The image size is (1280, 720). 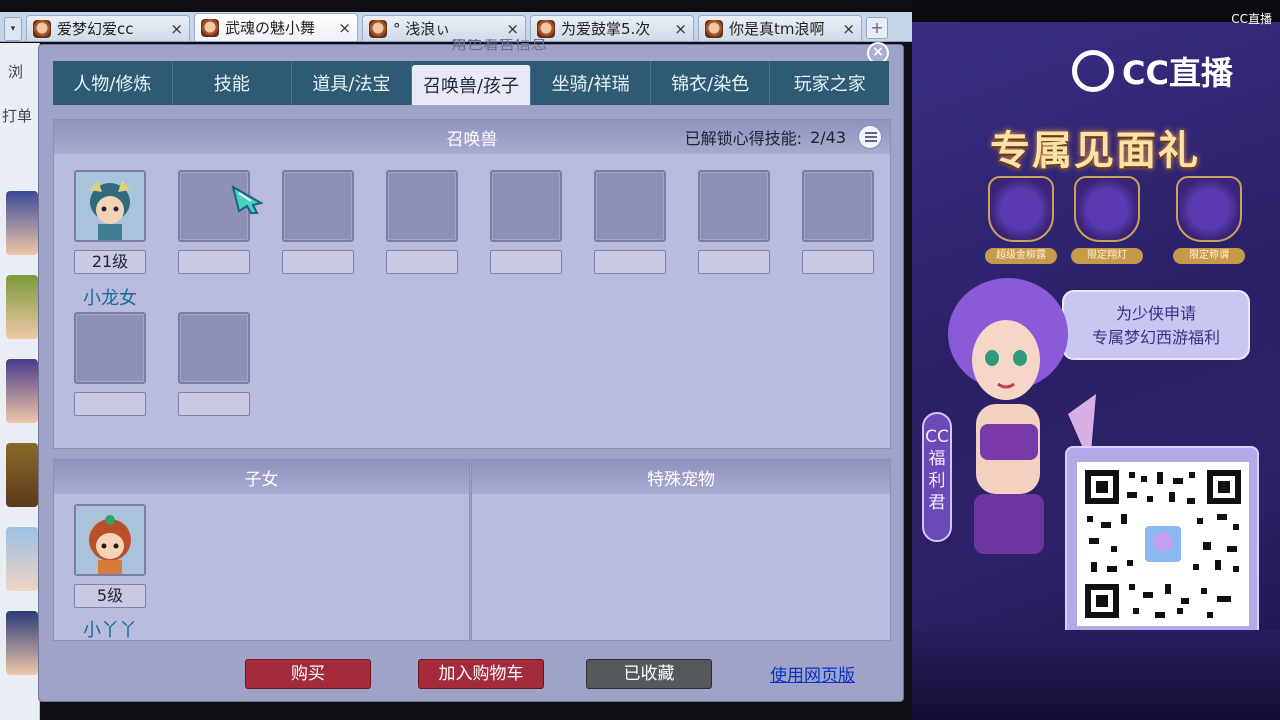 I want to click on browser-tab-3: ° 浅浪ぃ ×, so click(x=444, y=28).